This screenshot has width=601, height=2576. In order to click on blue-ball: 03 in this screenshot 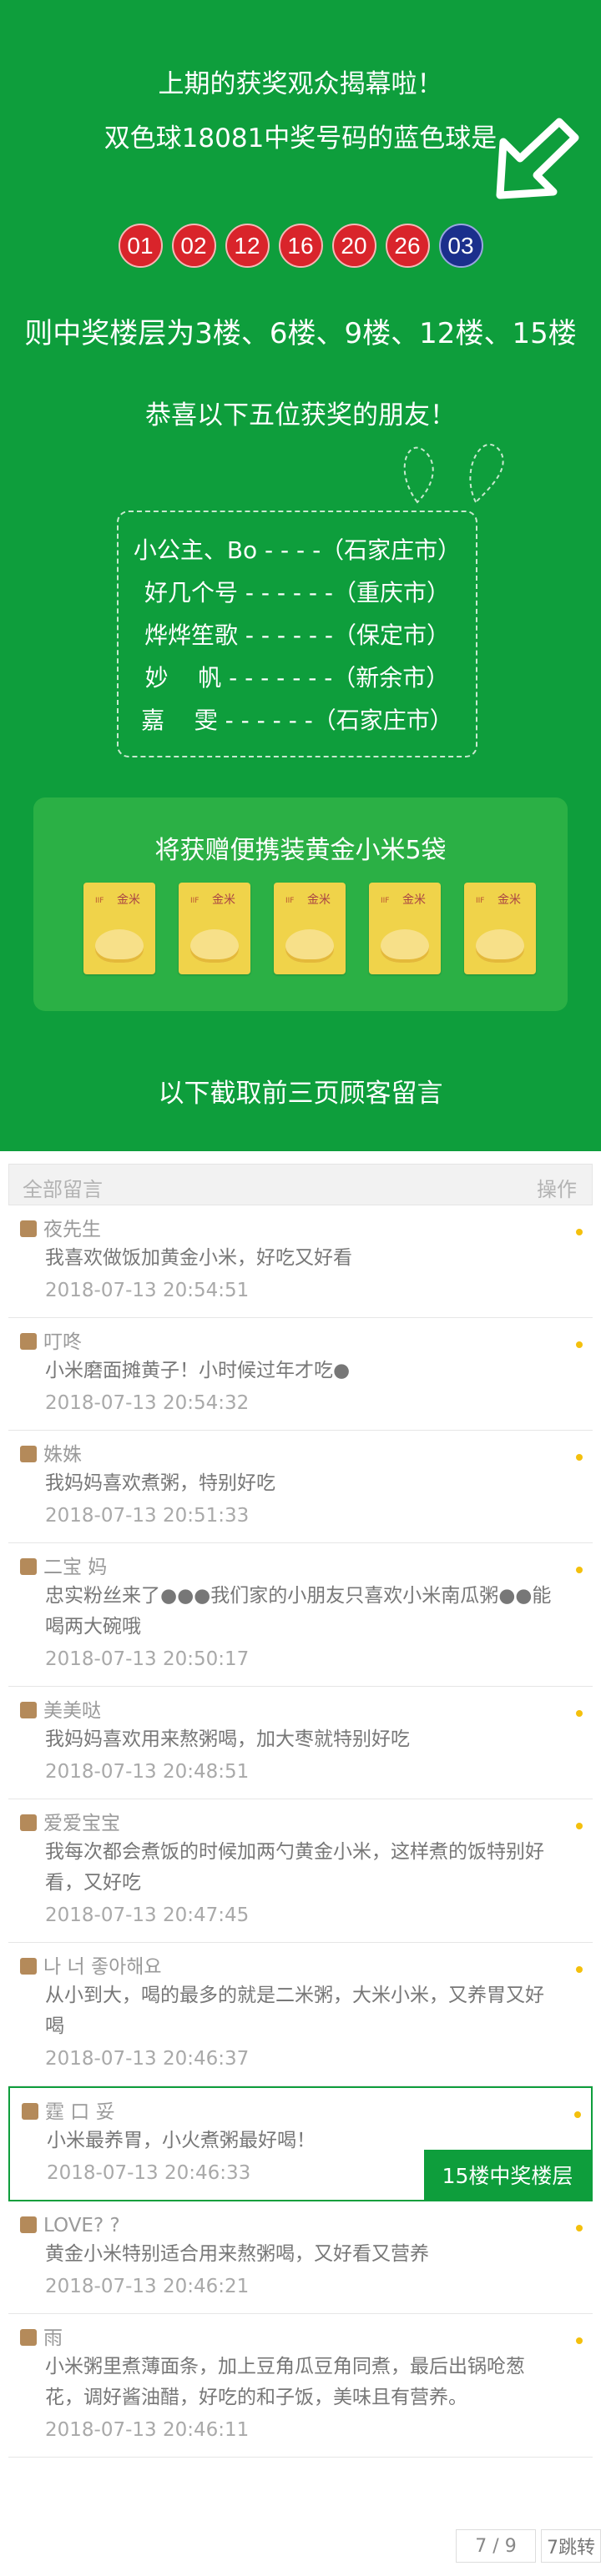, I will do `click(461, 246)`.